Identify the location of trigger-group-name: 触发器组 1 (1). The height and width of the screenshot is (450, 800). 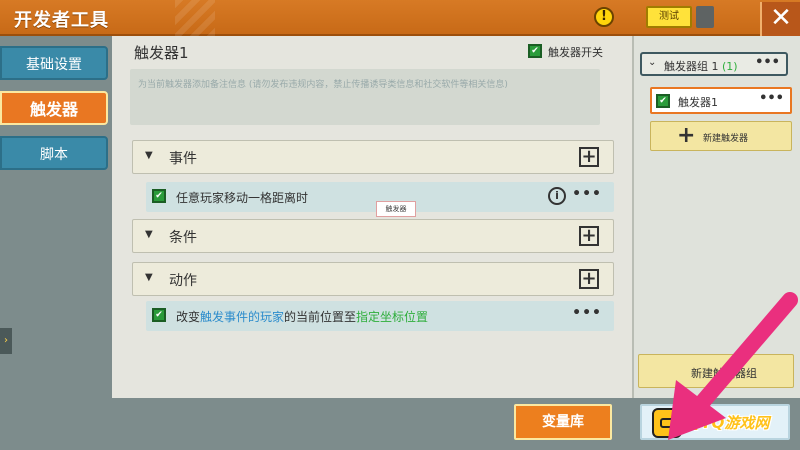
(701, 66).